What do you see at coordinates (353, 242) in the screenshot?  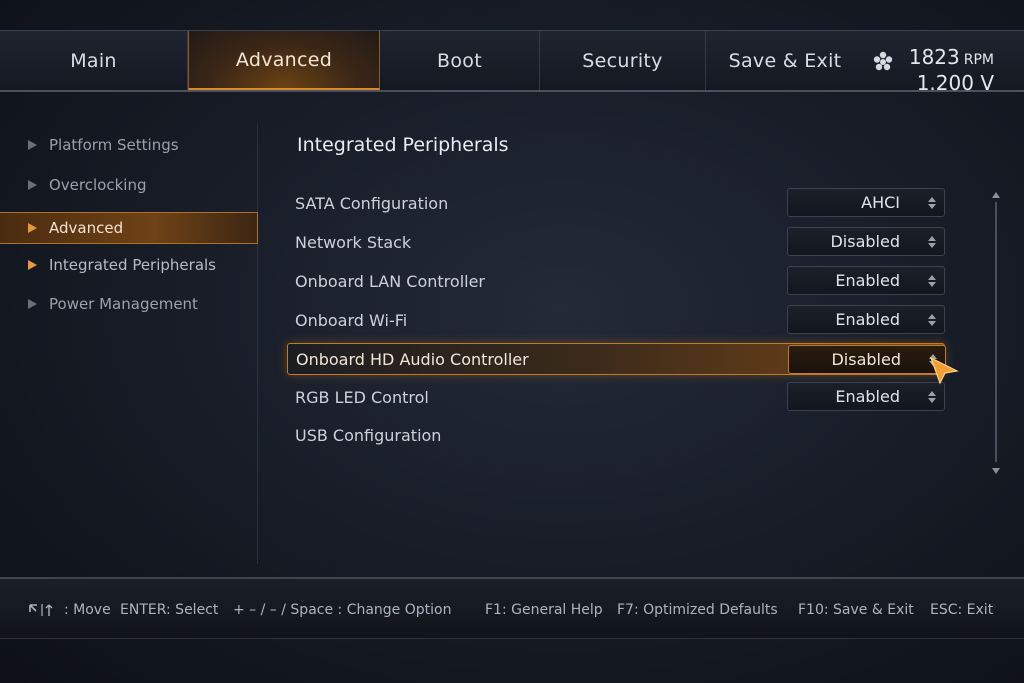 I see `setting-label: Network Stack` at bounding box center [353, 242].